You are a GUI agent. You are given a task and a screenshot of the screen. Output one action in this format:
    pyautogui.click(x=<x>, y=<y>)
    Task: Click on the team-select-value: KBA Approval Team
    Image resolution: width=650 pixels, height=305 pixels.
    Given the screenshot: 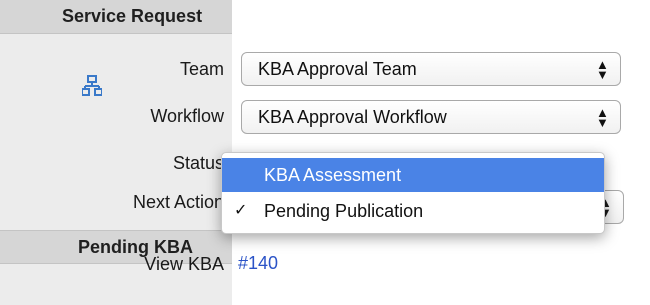 What is the action you would take?
    pyautogui.click(x=337, y=69)
    